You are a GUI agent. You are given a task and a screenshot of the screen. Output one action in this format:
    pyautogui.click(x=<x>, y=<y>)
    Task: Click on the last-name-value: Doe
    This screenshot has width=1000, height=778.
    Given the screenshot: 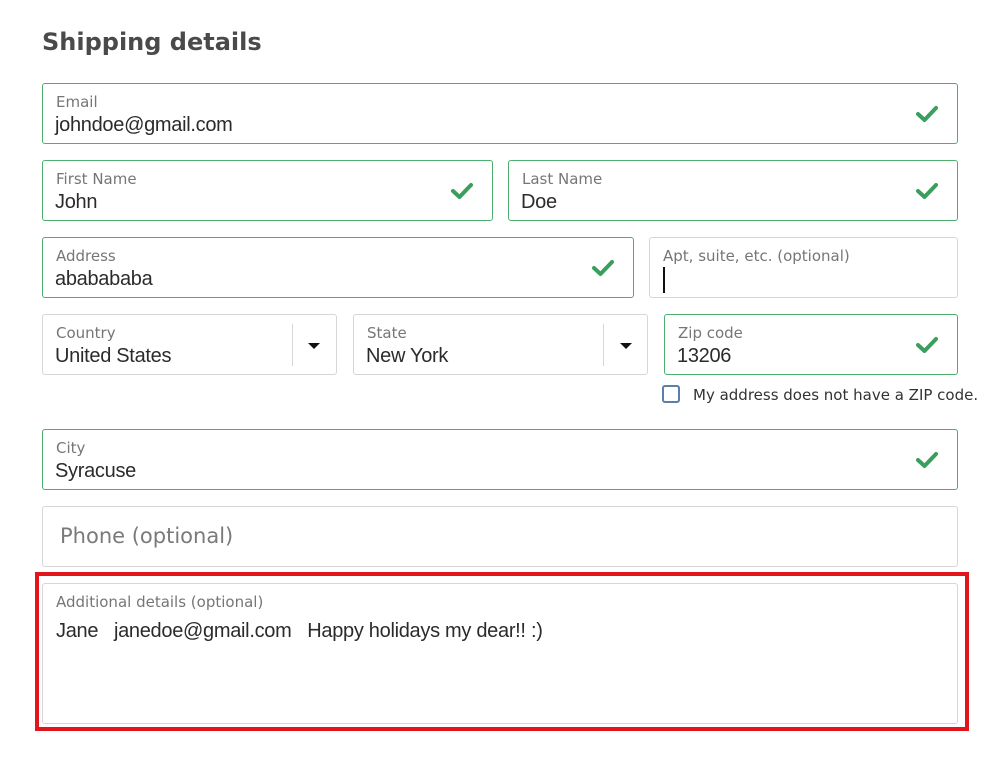 What is the action you would take?
    pyautogui.click(x=539, y=202)
    